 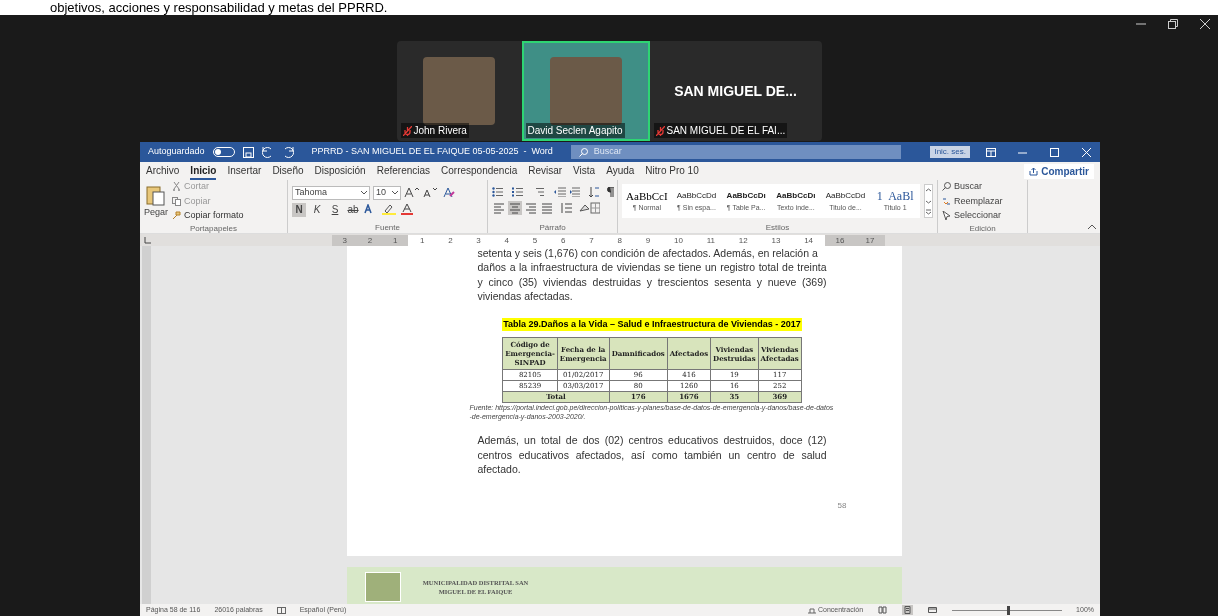 I want to click on format-button: N, so click(x=299, y=209).